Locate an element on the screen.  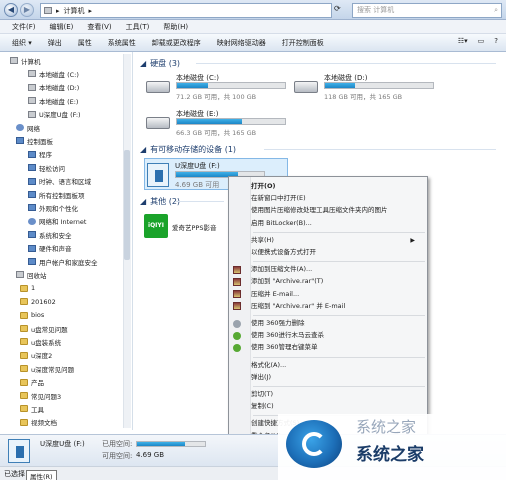
group-other: ◢ 其他 (2) is located at coordinates (160, 201).